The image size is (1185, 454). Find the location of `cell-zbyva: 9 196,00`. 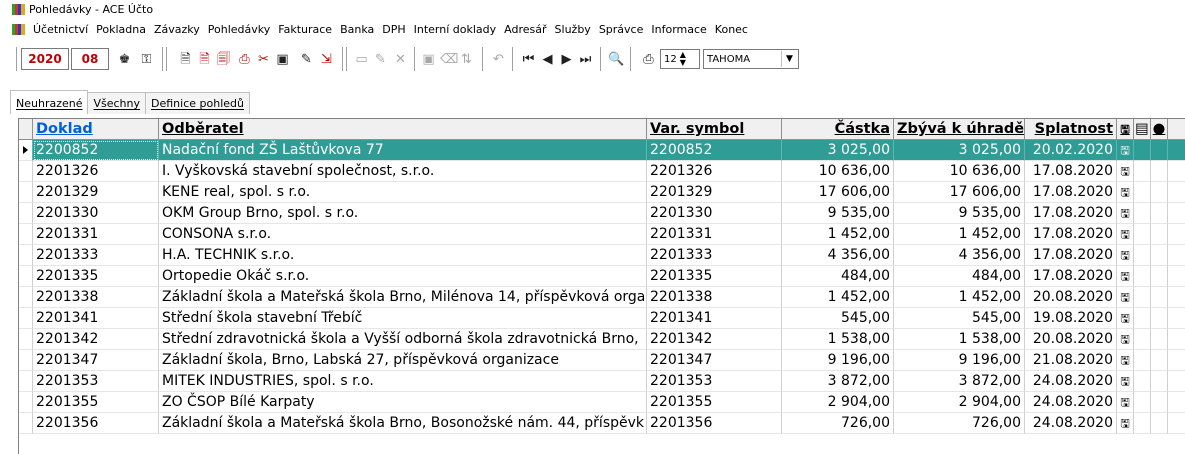

cell-zbyva: 9 196,00 is located at coordinates (959, 360).